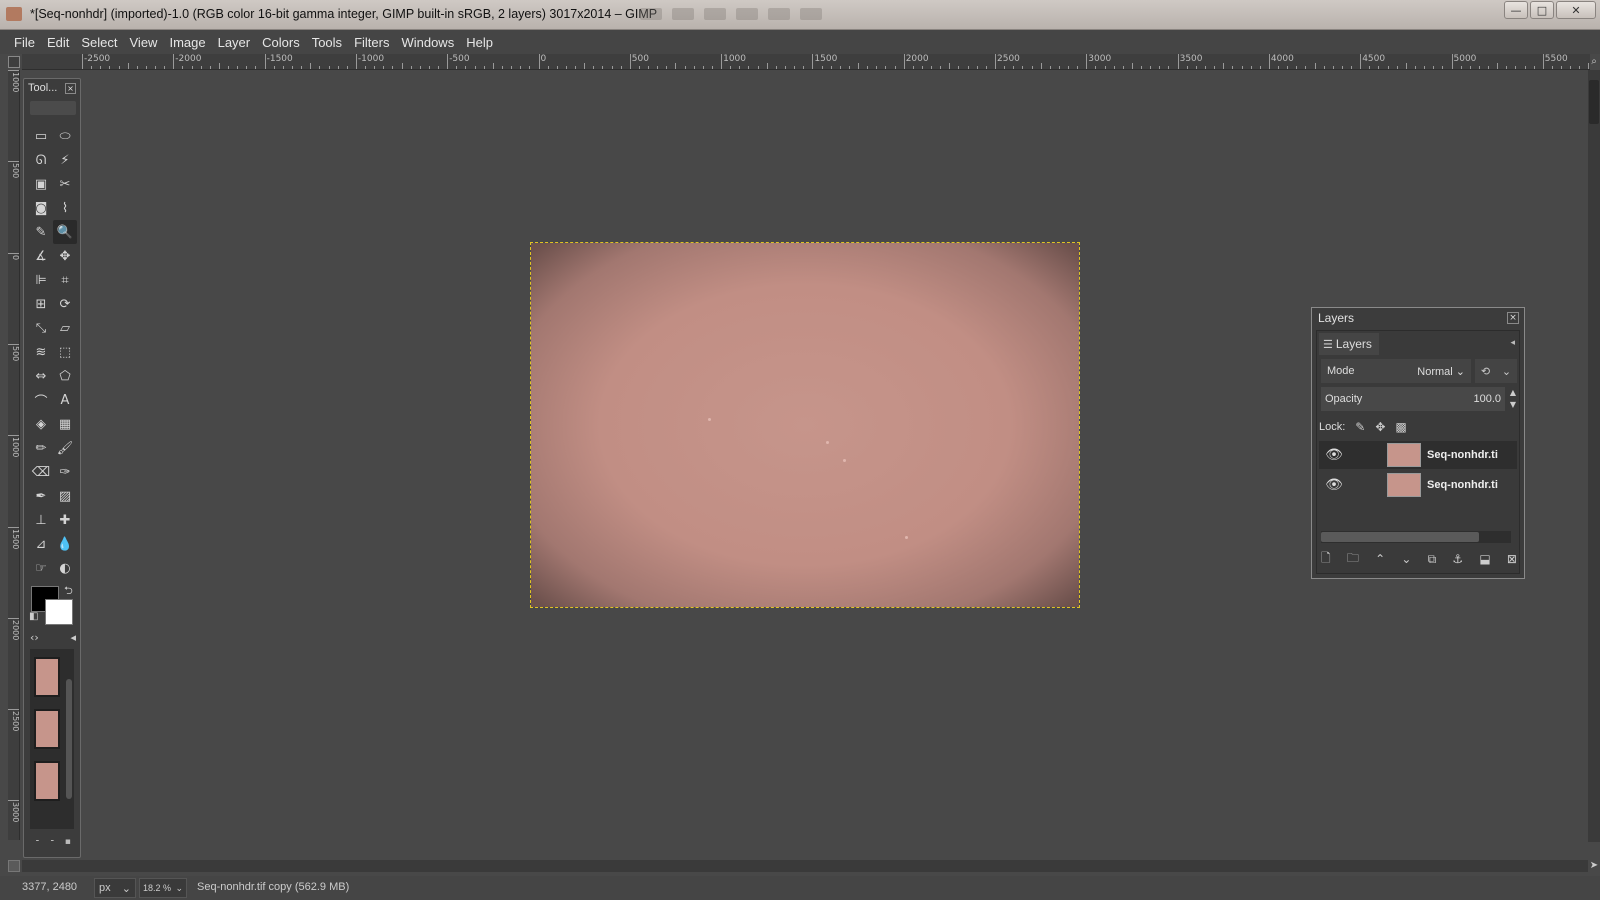 This screenshot has height=900, width=1600. What do you see at coordinates (58, 42) in the screenshot?
I see `menu-edit: Edit` at bounding box center [58, 42].